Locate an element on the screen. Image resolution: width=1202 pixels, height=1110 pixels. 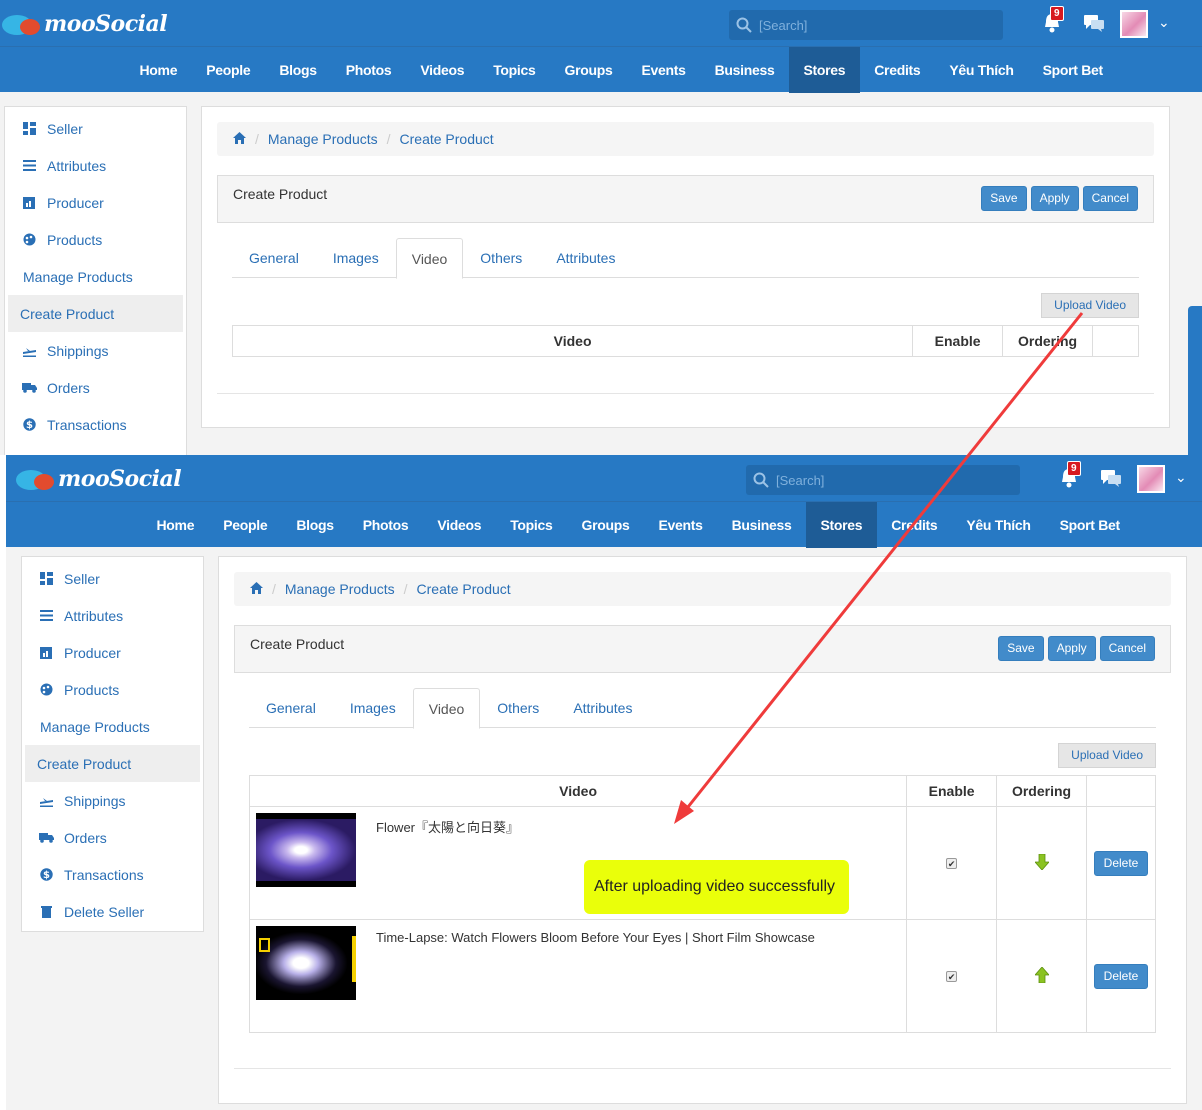
sidebar-label: Shippings is located at coordinates (95, 800).